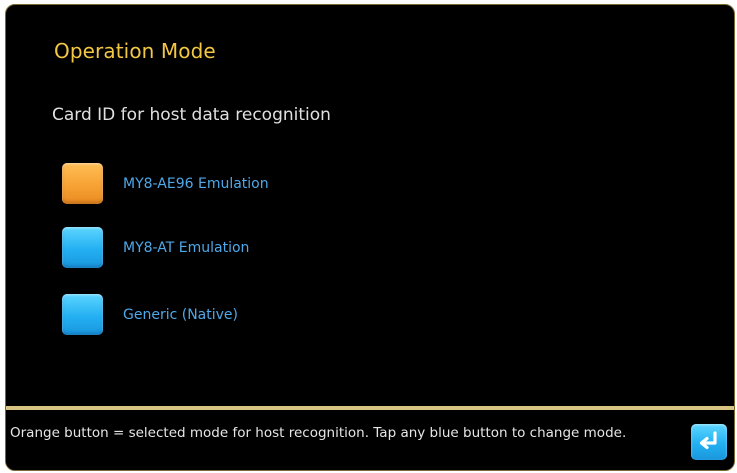 The image size is (737, 473). I want to click on enter-return-icon, so click(708, 440).